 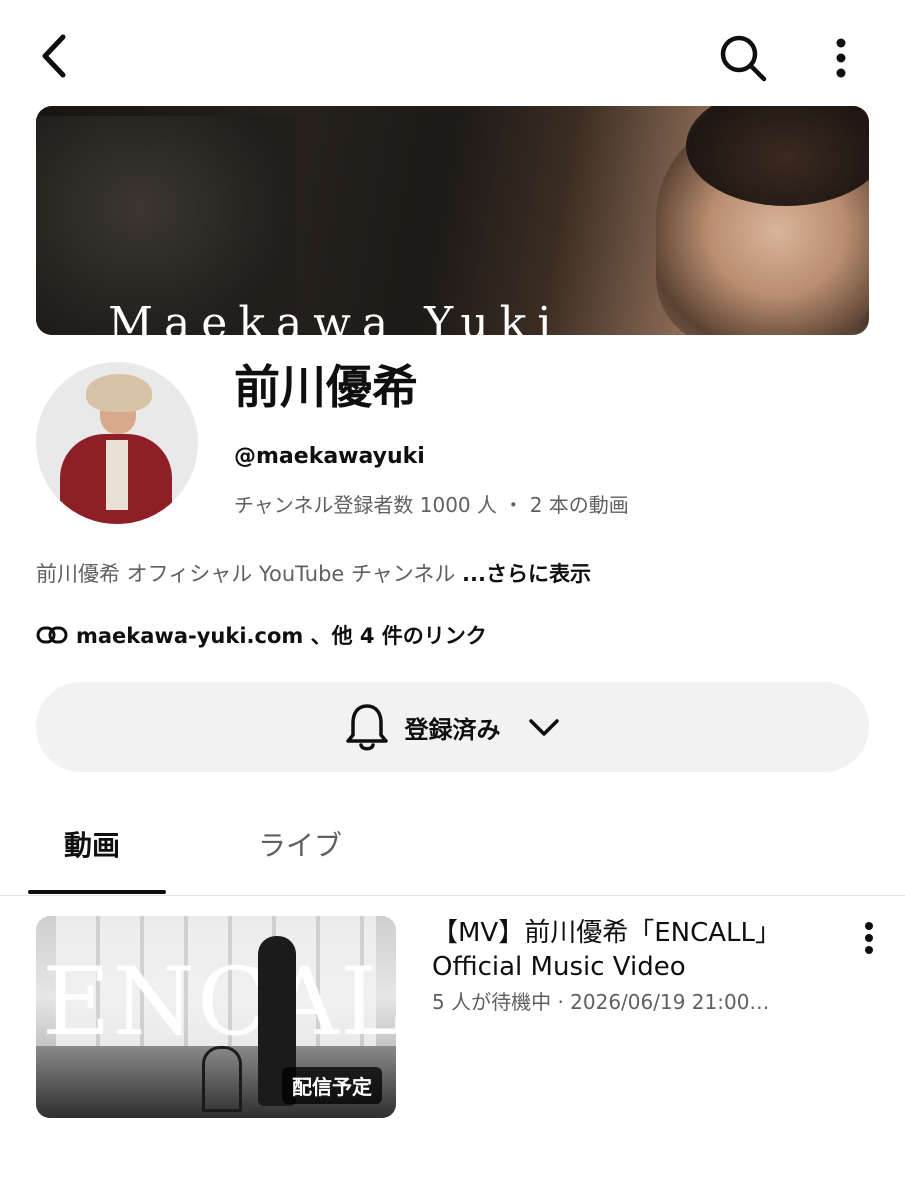 I want to click on subscribed-button: 登録済み, so click(x=452, y=727).